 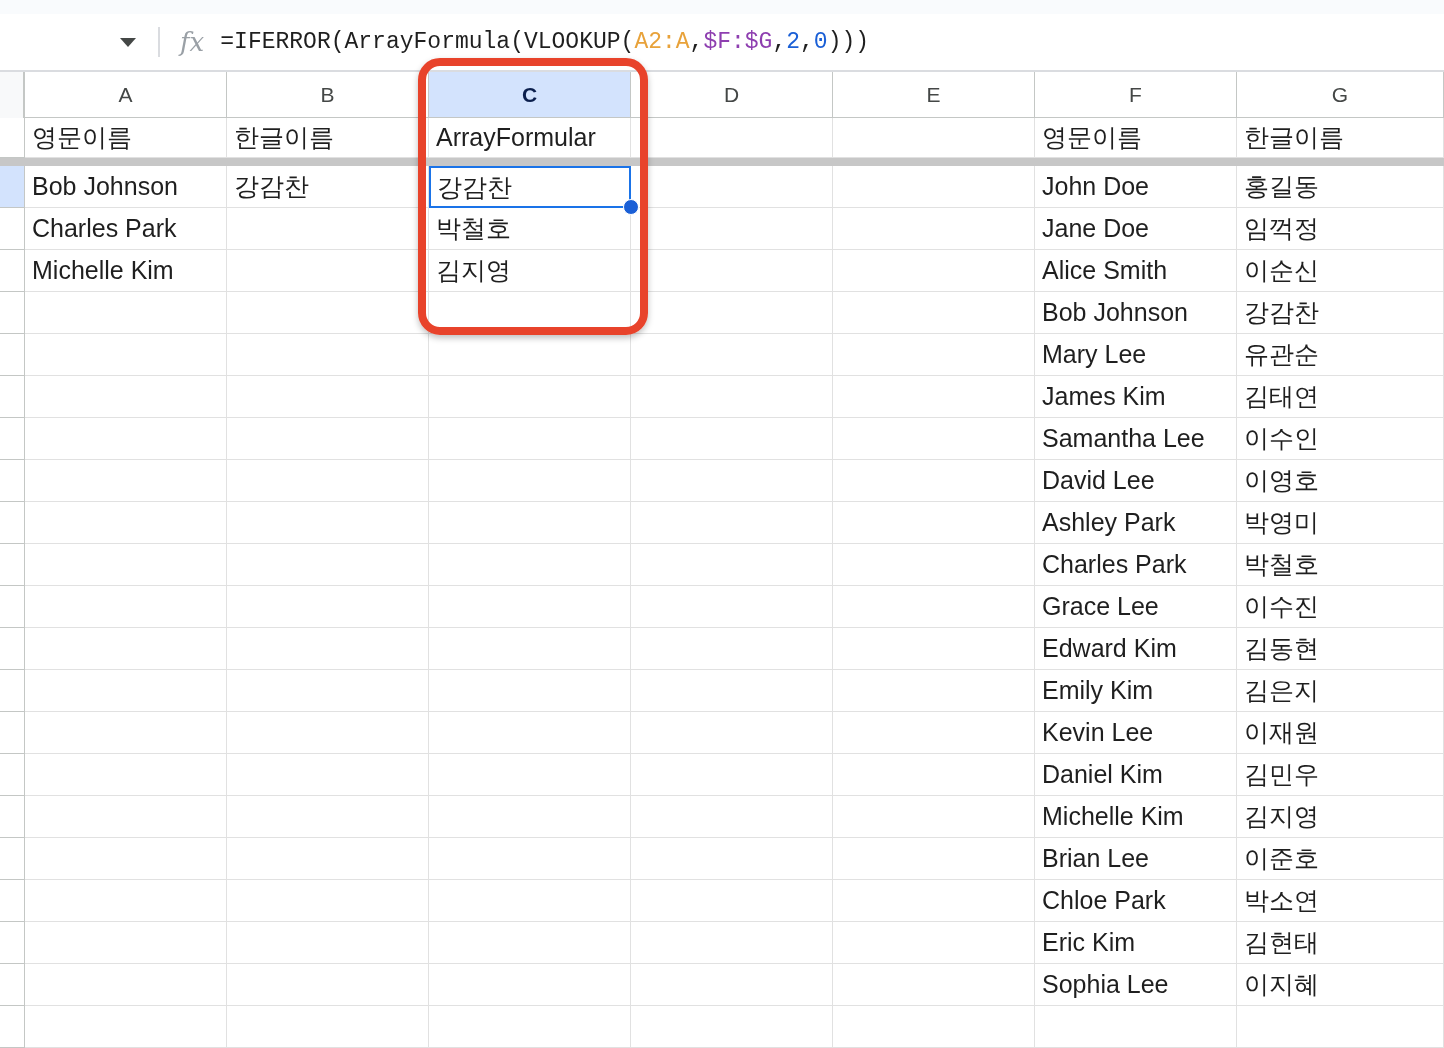 I want to click on table-cell: Chloe Park, so click(x=1136, y=901).